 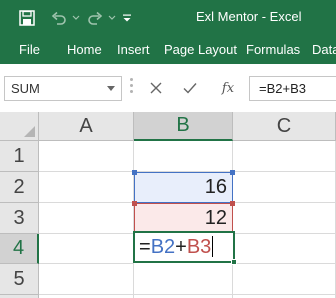 I want to click on checkmark-icon, so click(x=190, y=88).